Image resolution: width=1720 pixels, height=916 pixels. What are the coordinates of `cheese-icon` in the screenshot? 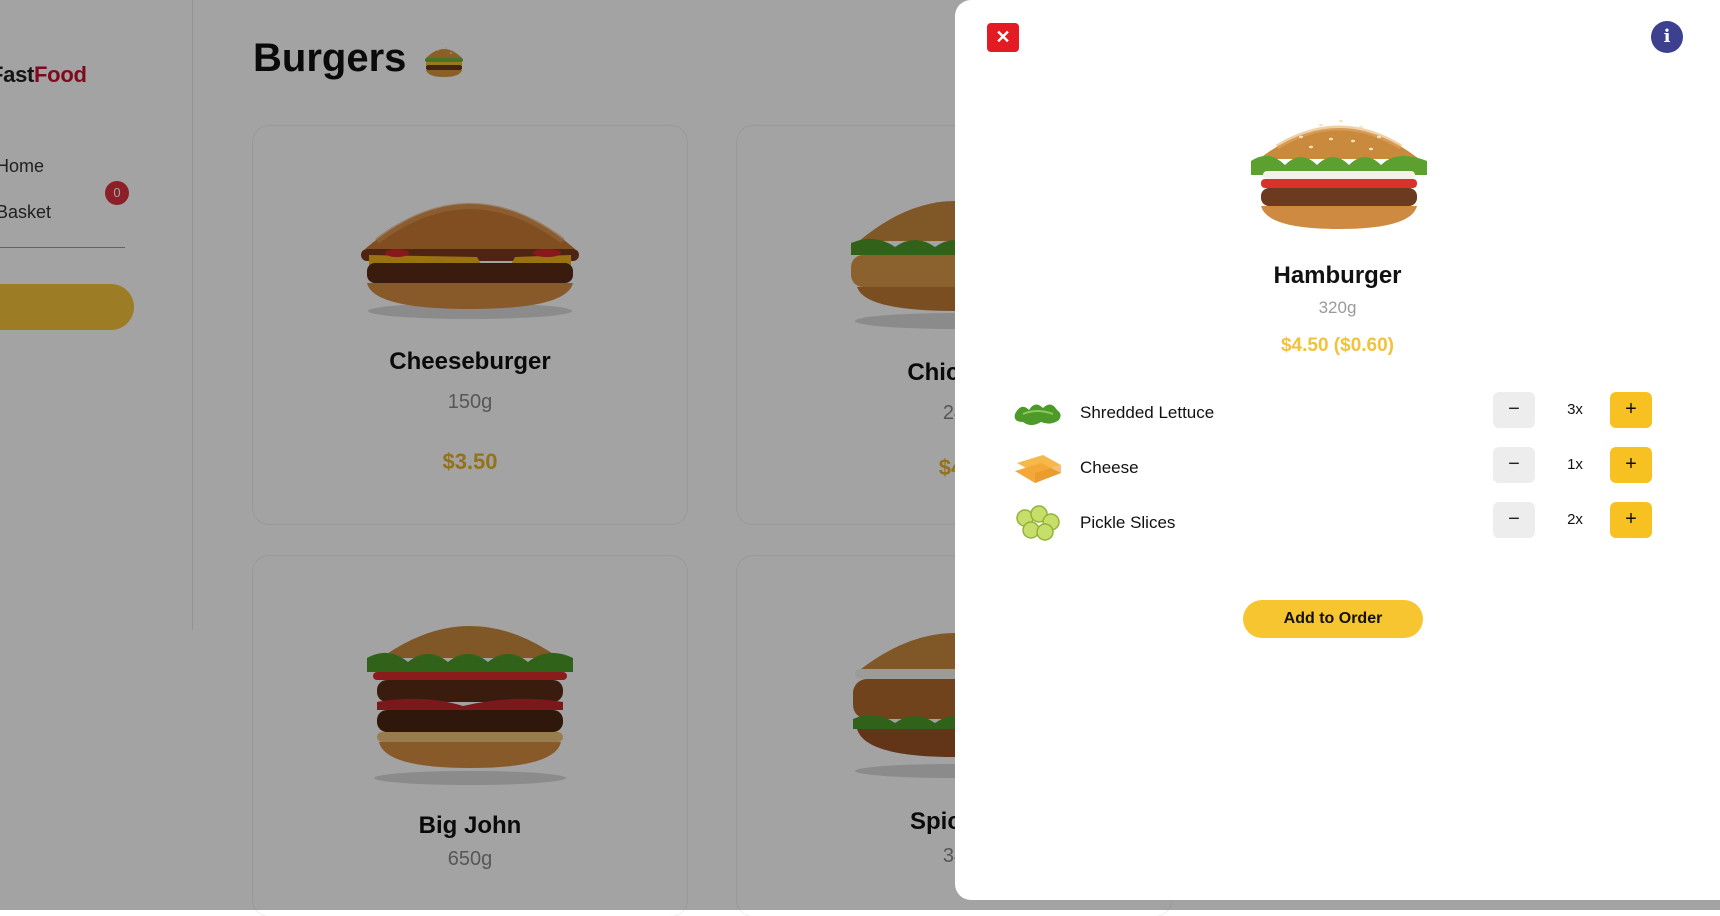 It's located at (1038, 469).